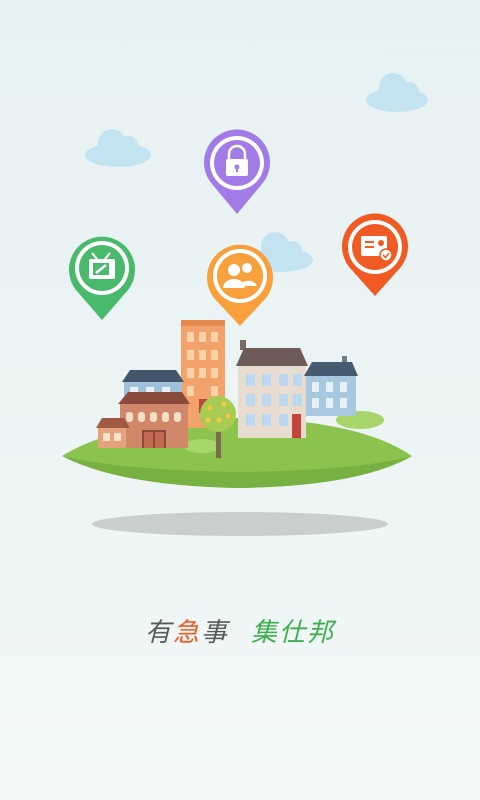 The height and width of the screenshot is (800, 480). I want to click on house-gray-right, so click(272, 389).